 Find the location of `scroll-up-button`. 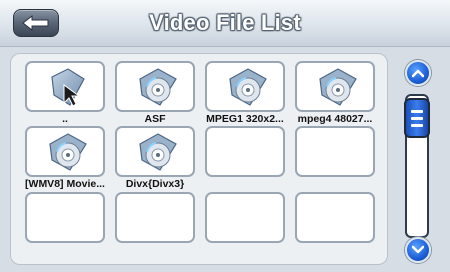

scroll-up-button is located at coordinates (418, 73).